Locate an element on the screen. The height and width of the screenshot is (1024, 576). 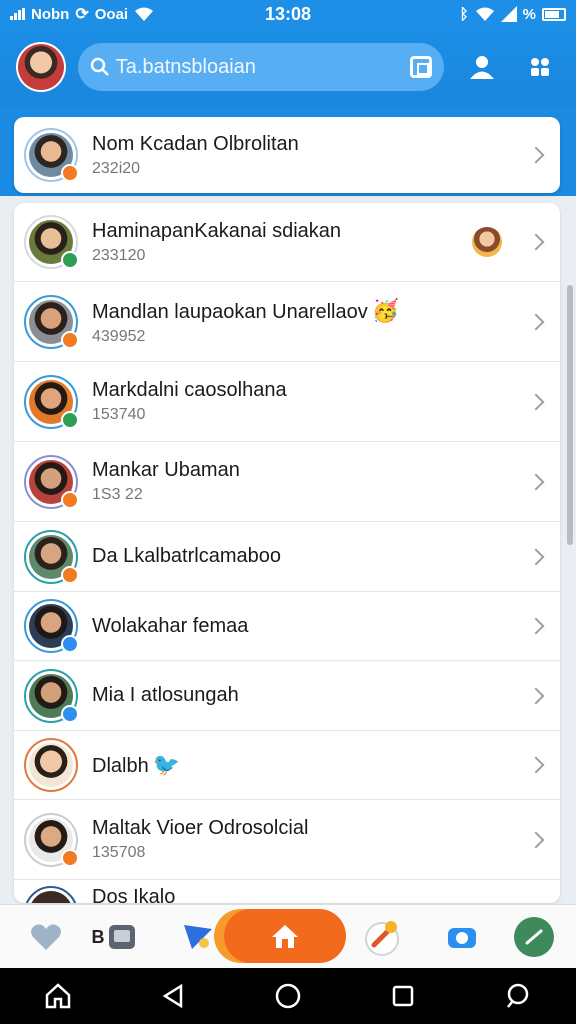
tab-home is located at coordinates (285, 936).